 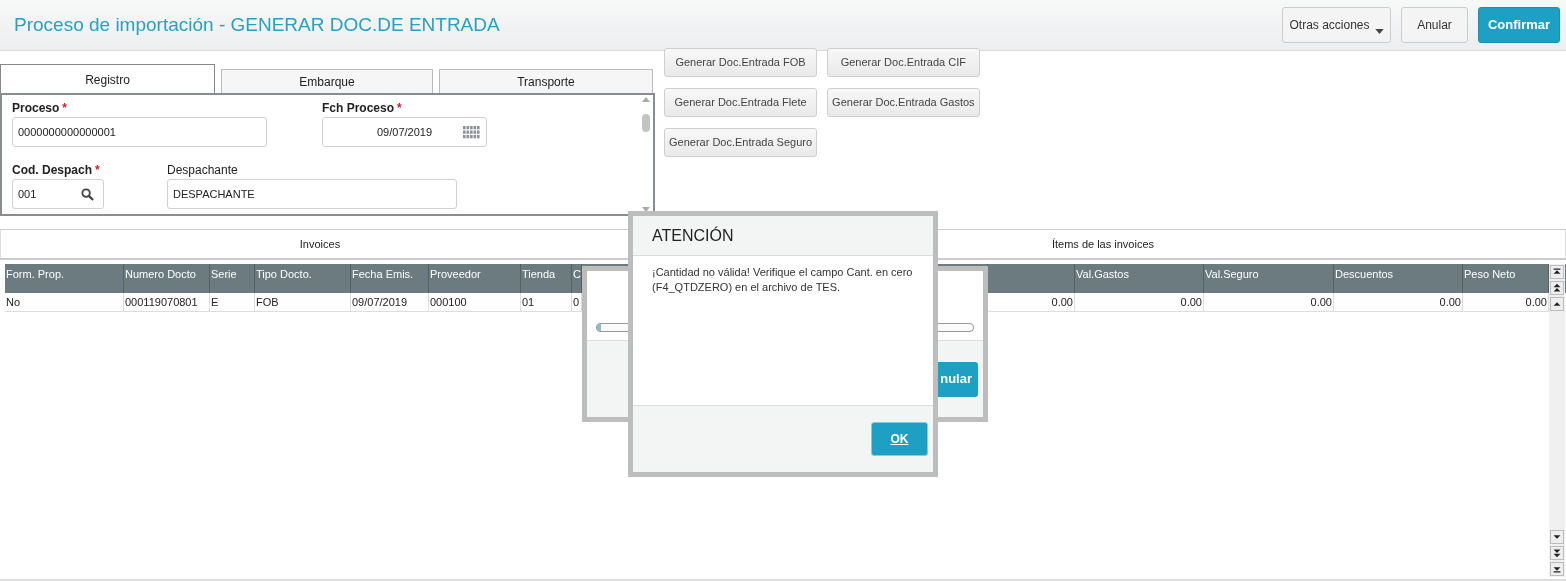 What do you see at coordinates (107, 79) in the screenshot?
I see `form-tab: Registro` at bounding box center [107, 79].